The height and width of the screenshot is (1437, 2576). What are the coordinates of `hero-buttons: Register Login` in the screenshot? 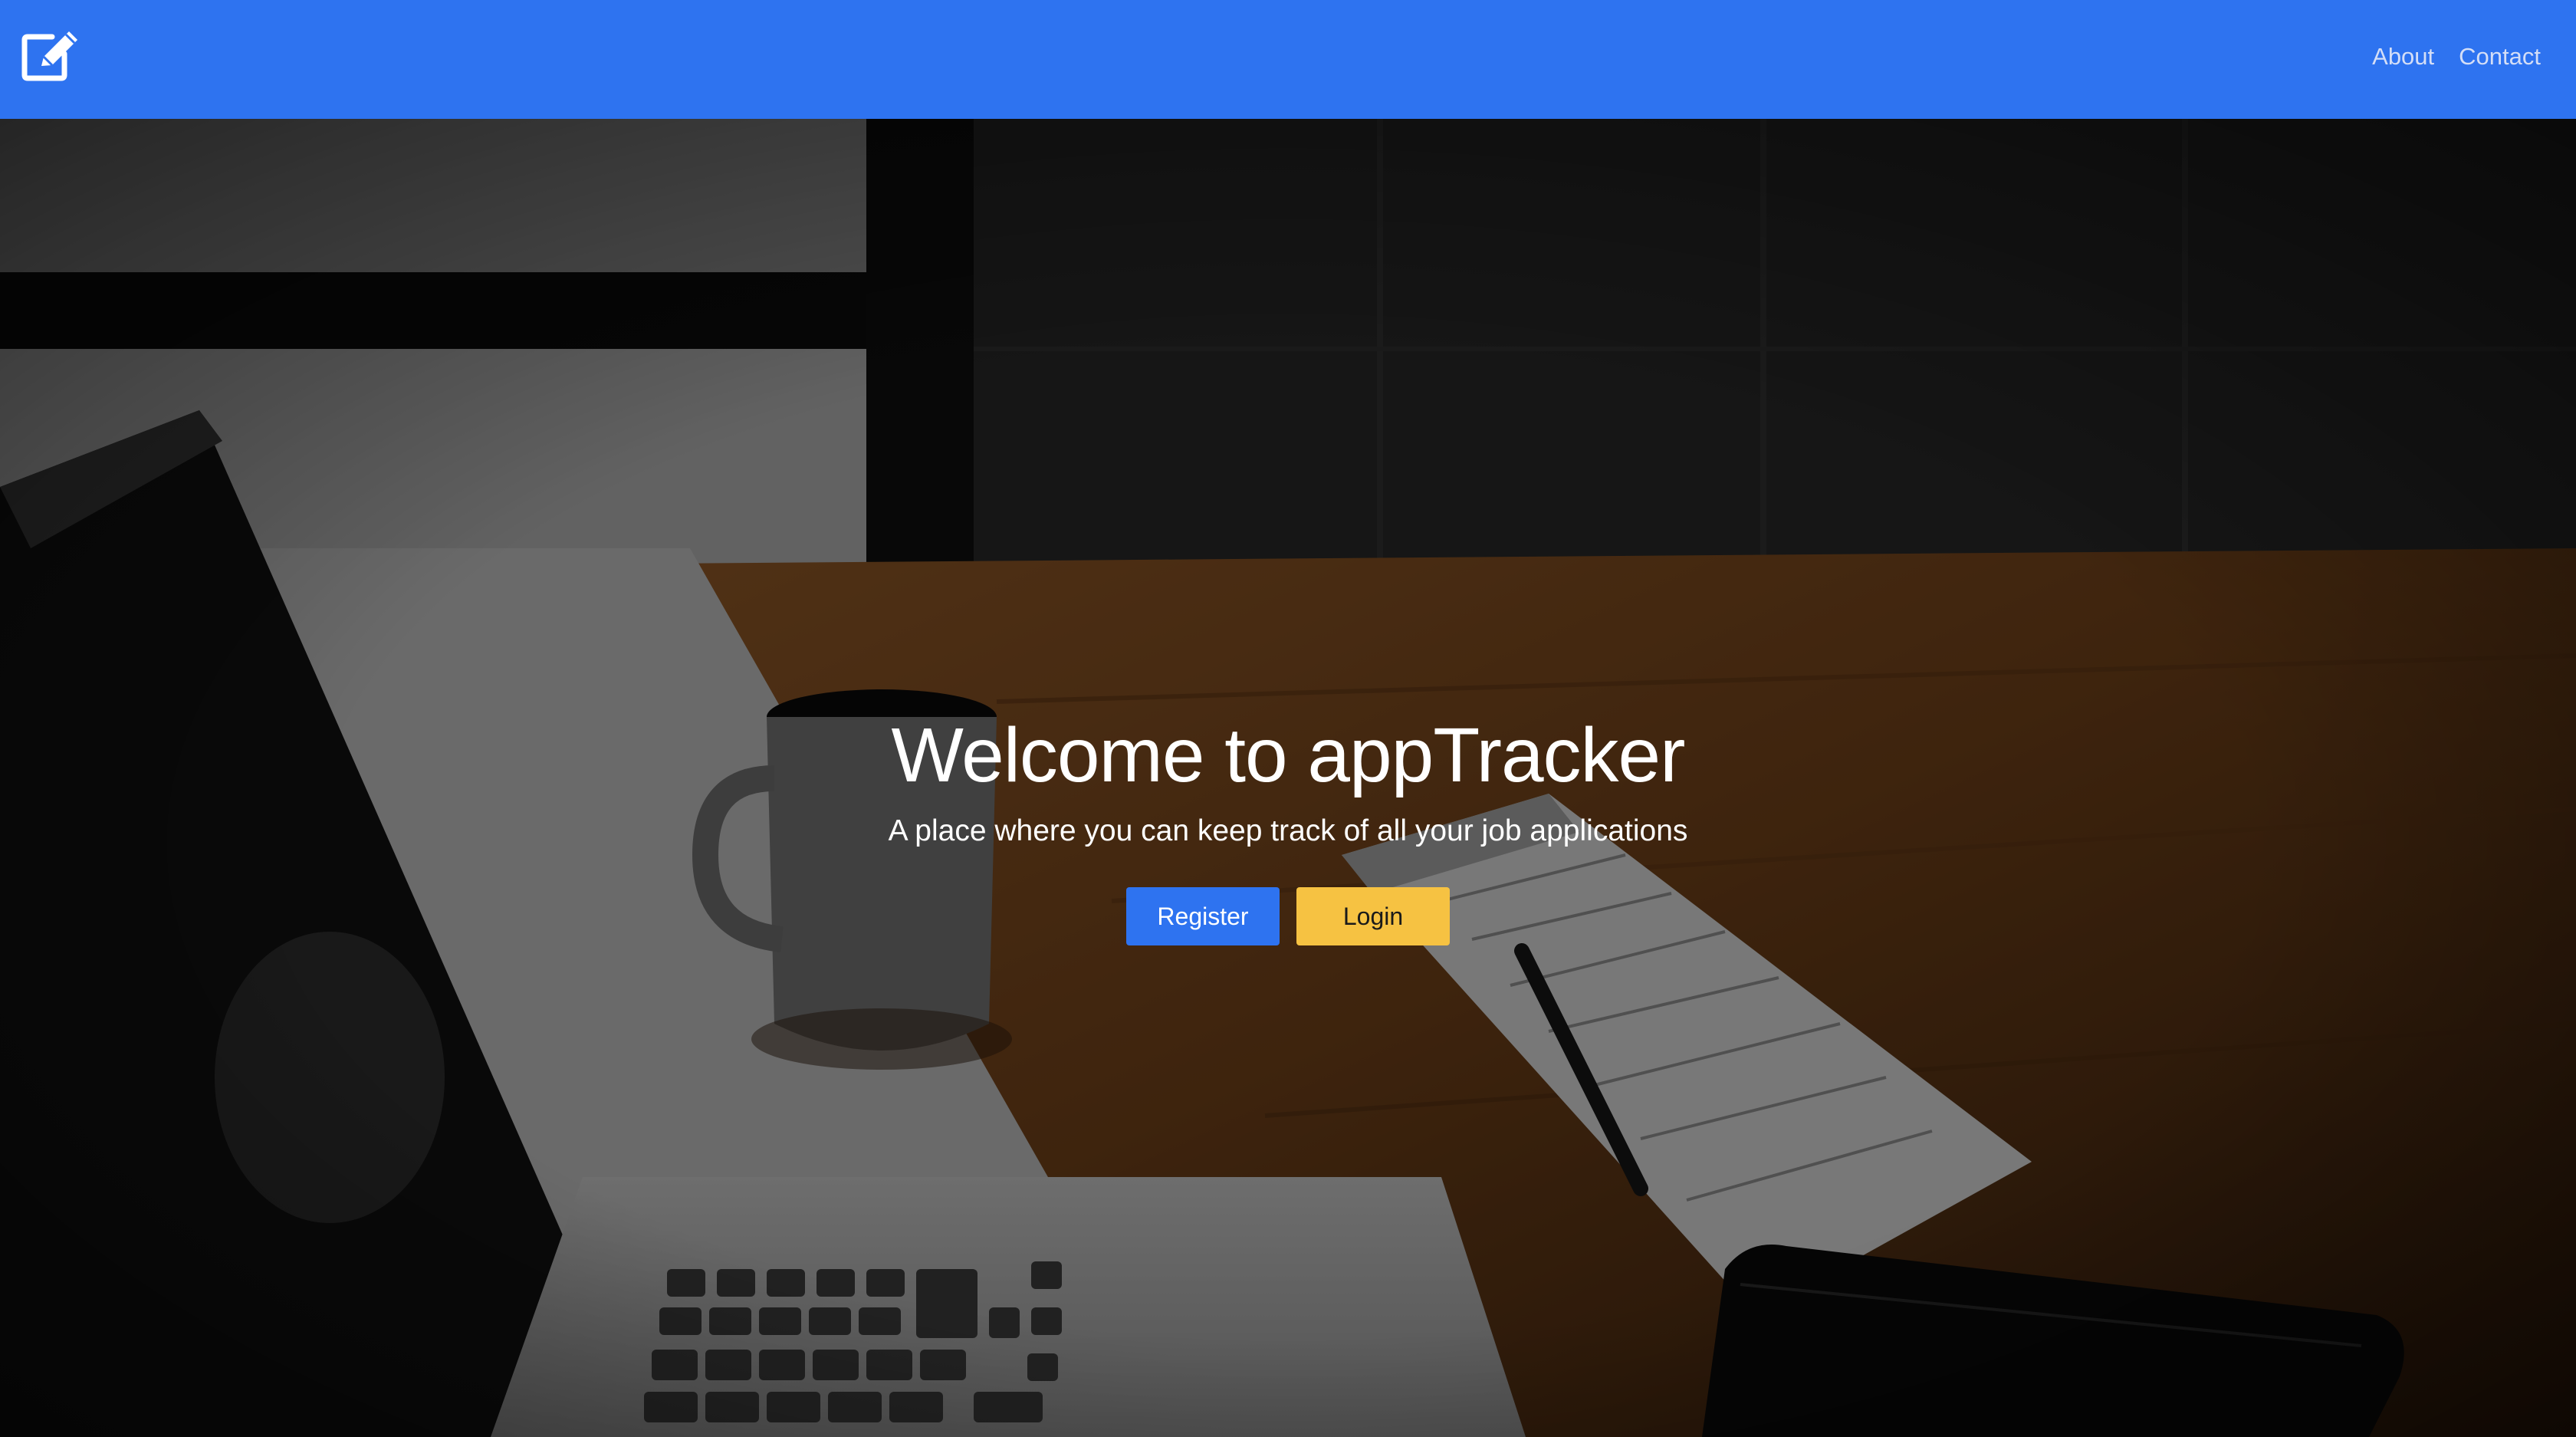 It's located at (1288, 916).